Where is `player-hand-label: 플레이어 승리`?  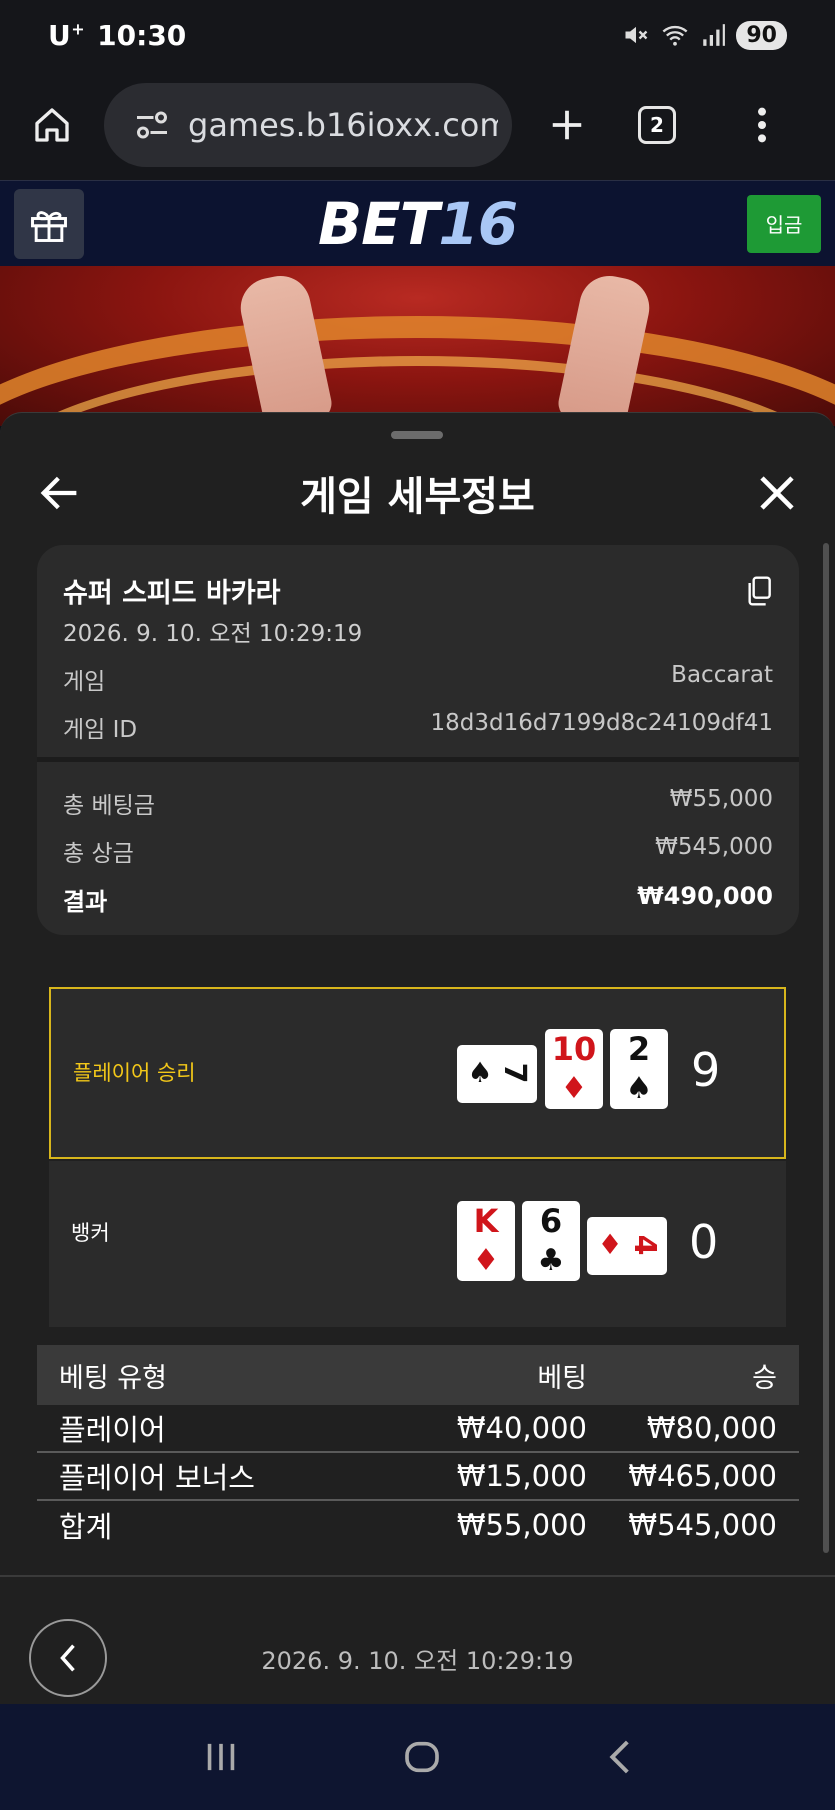 player-hand-label: 플레이어 승리 is located at coordinates (134, 1073).